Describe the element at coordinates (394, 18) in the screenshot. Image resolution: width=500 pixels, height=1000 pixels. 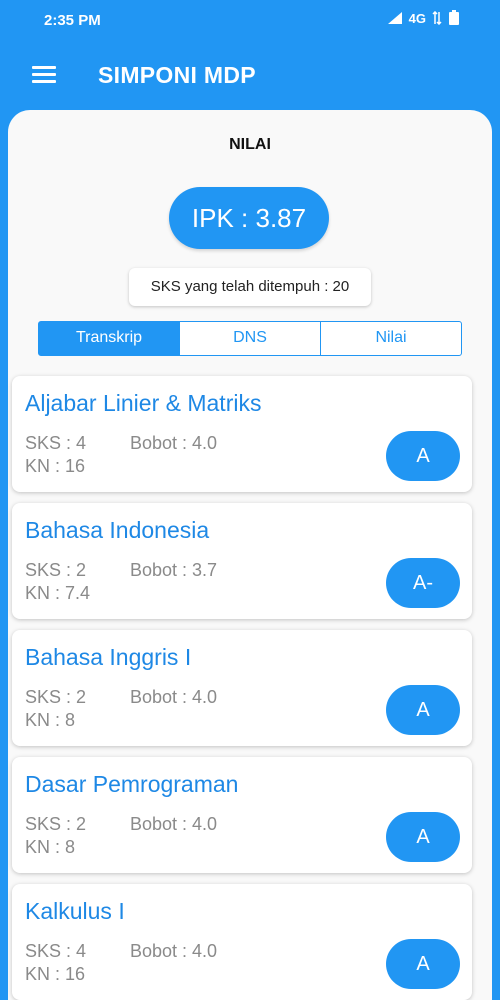
I see `signal-icon` at that location.